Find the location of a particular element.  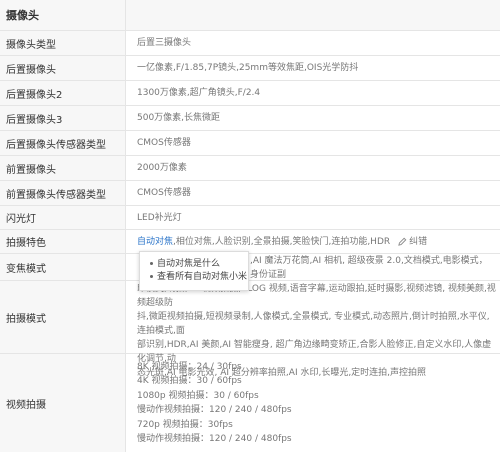

section-title: 摄像头 is located at coordinates (63, 15).